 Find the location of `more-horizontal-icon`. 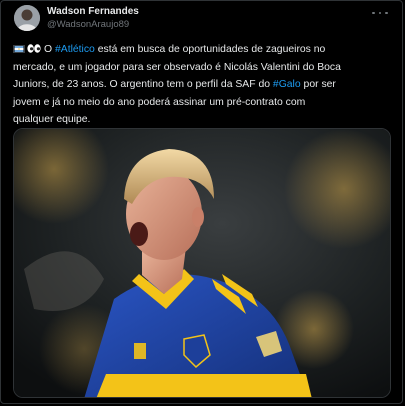

more-horizontal-icon is located at coordinates (373, 13).